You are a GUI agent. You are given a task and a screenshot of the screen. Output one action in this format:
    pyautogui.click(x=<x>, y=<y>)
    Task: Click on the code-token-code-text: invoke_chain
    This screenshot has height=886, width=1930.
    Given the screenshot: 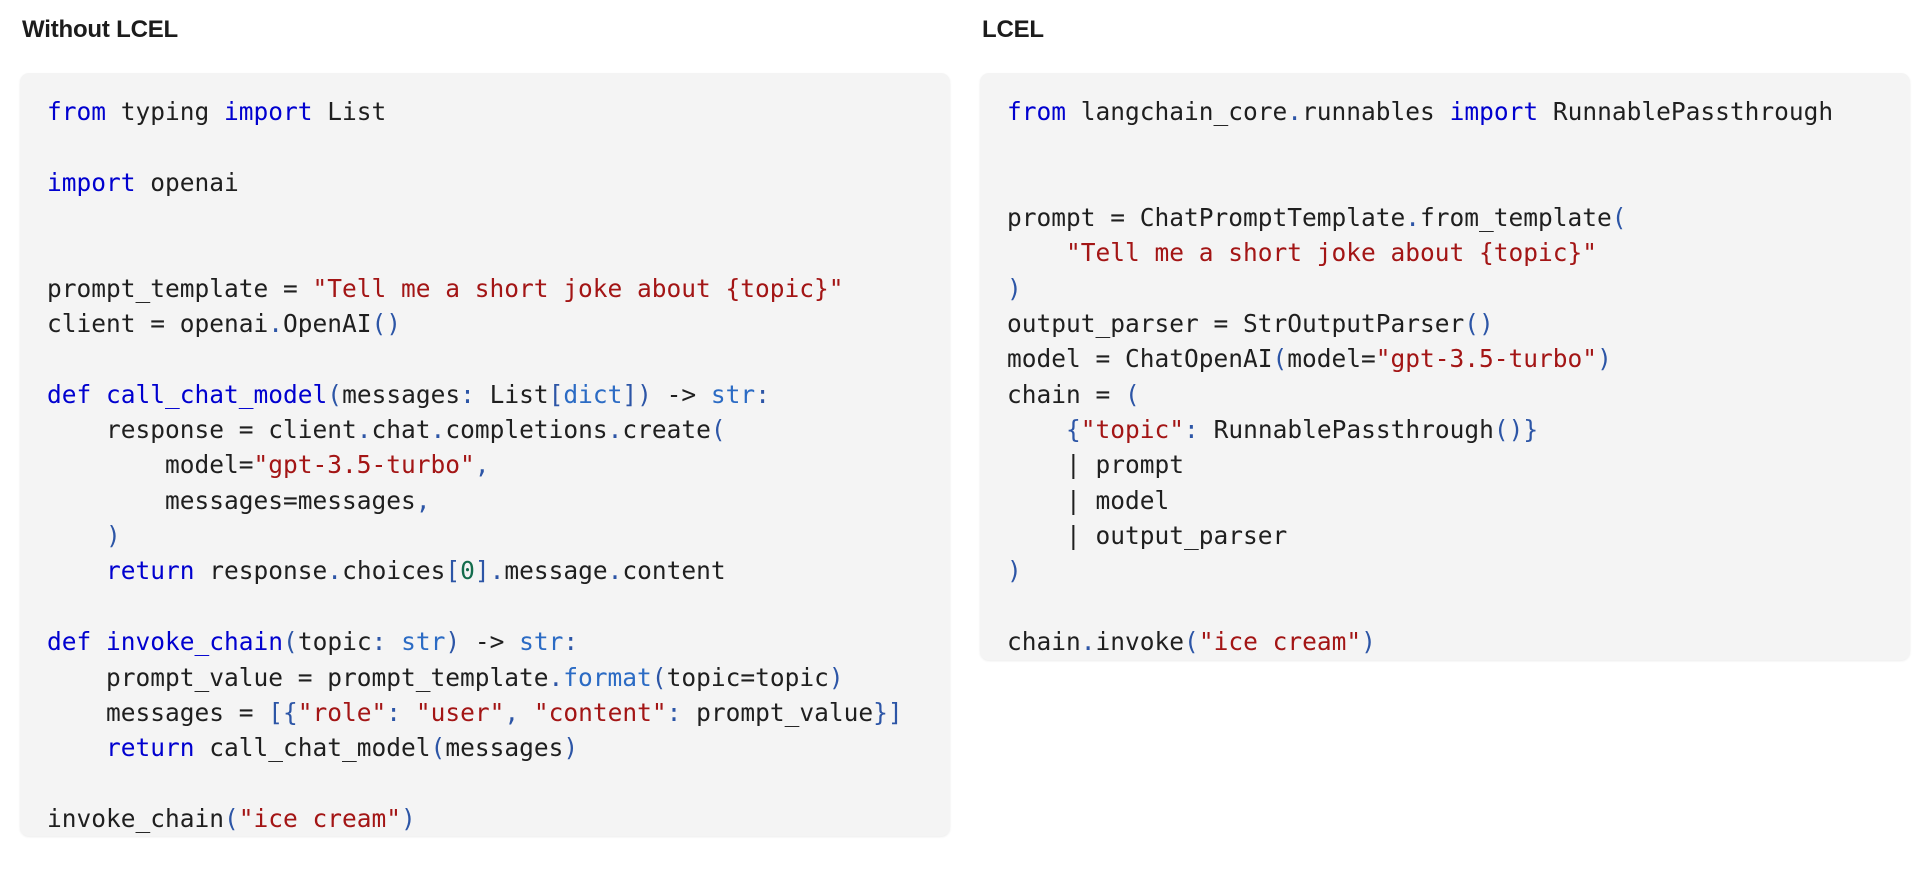 What is the action you would take?
    pyautogui.click(x=136, y=818)
    